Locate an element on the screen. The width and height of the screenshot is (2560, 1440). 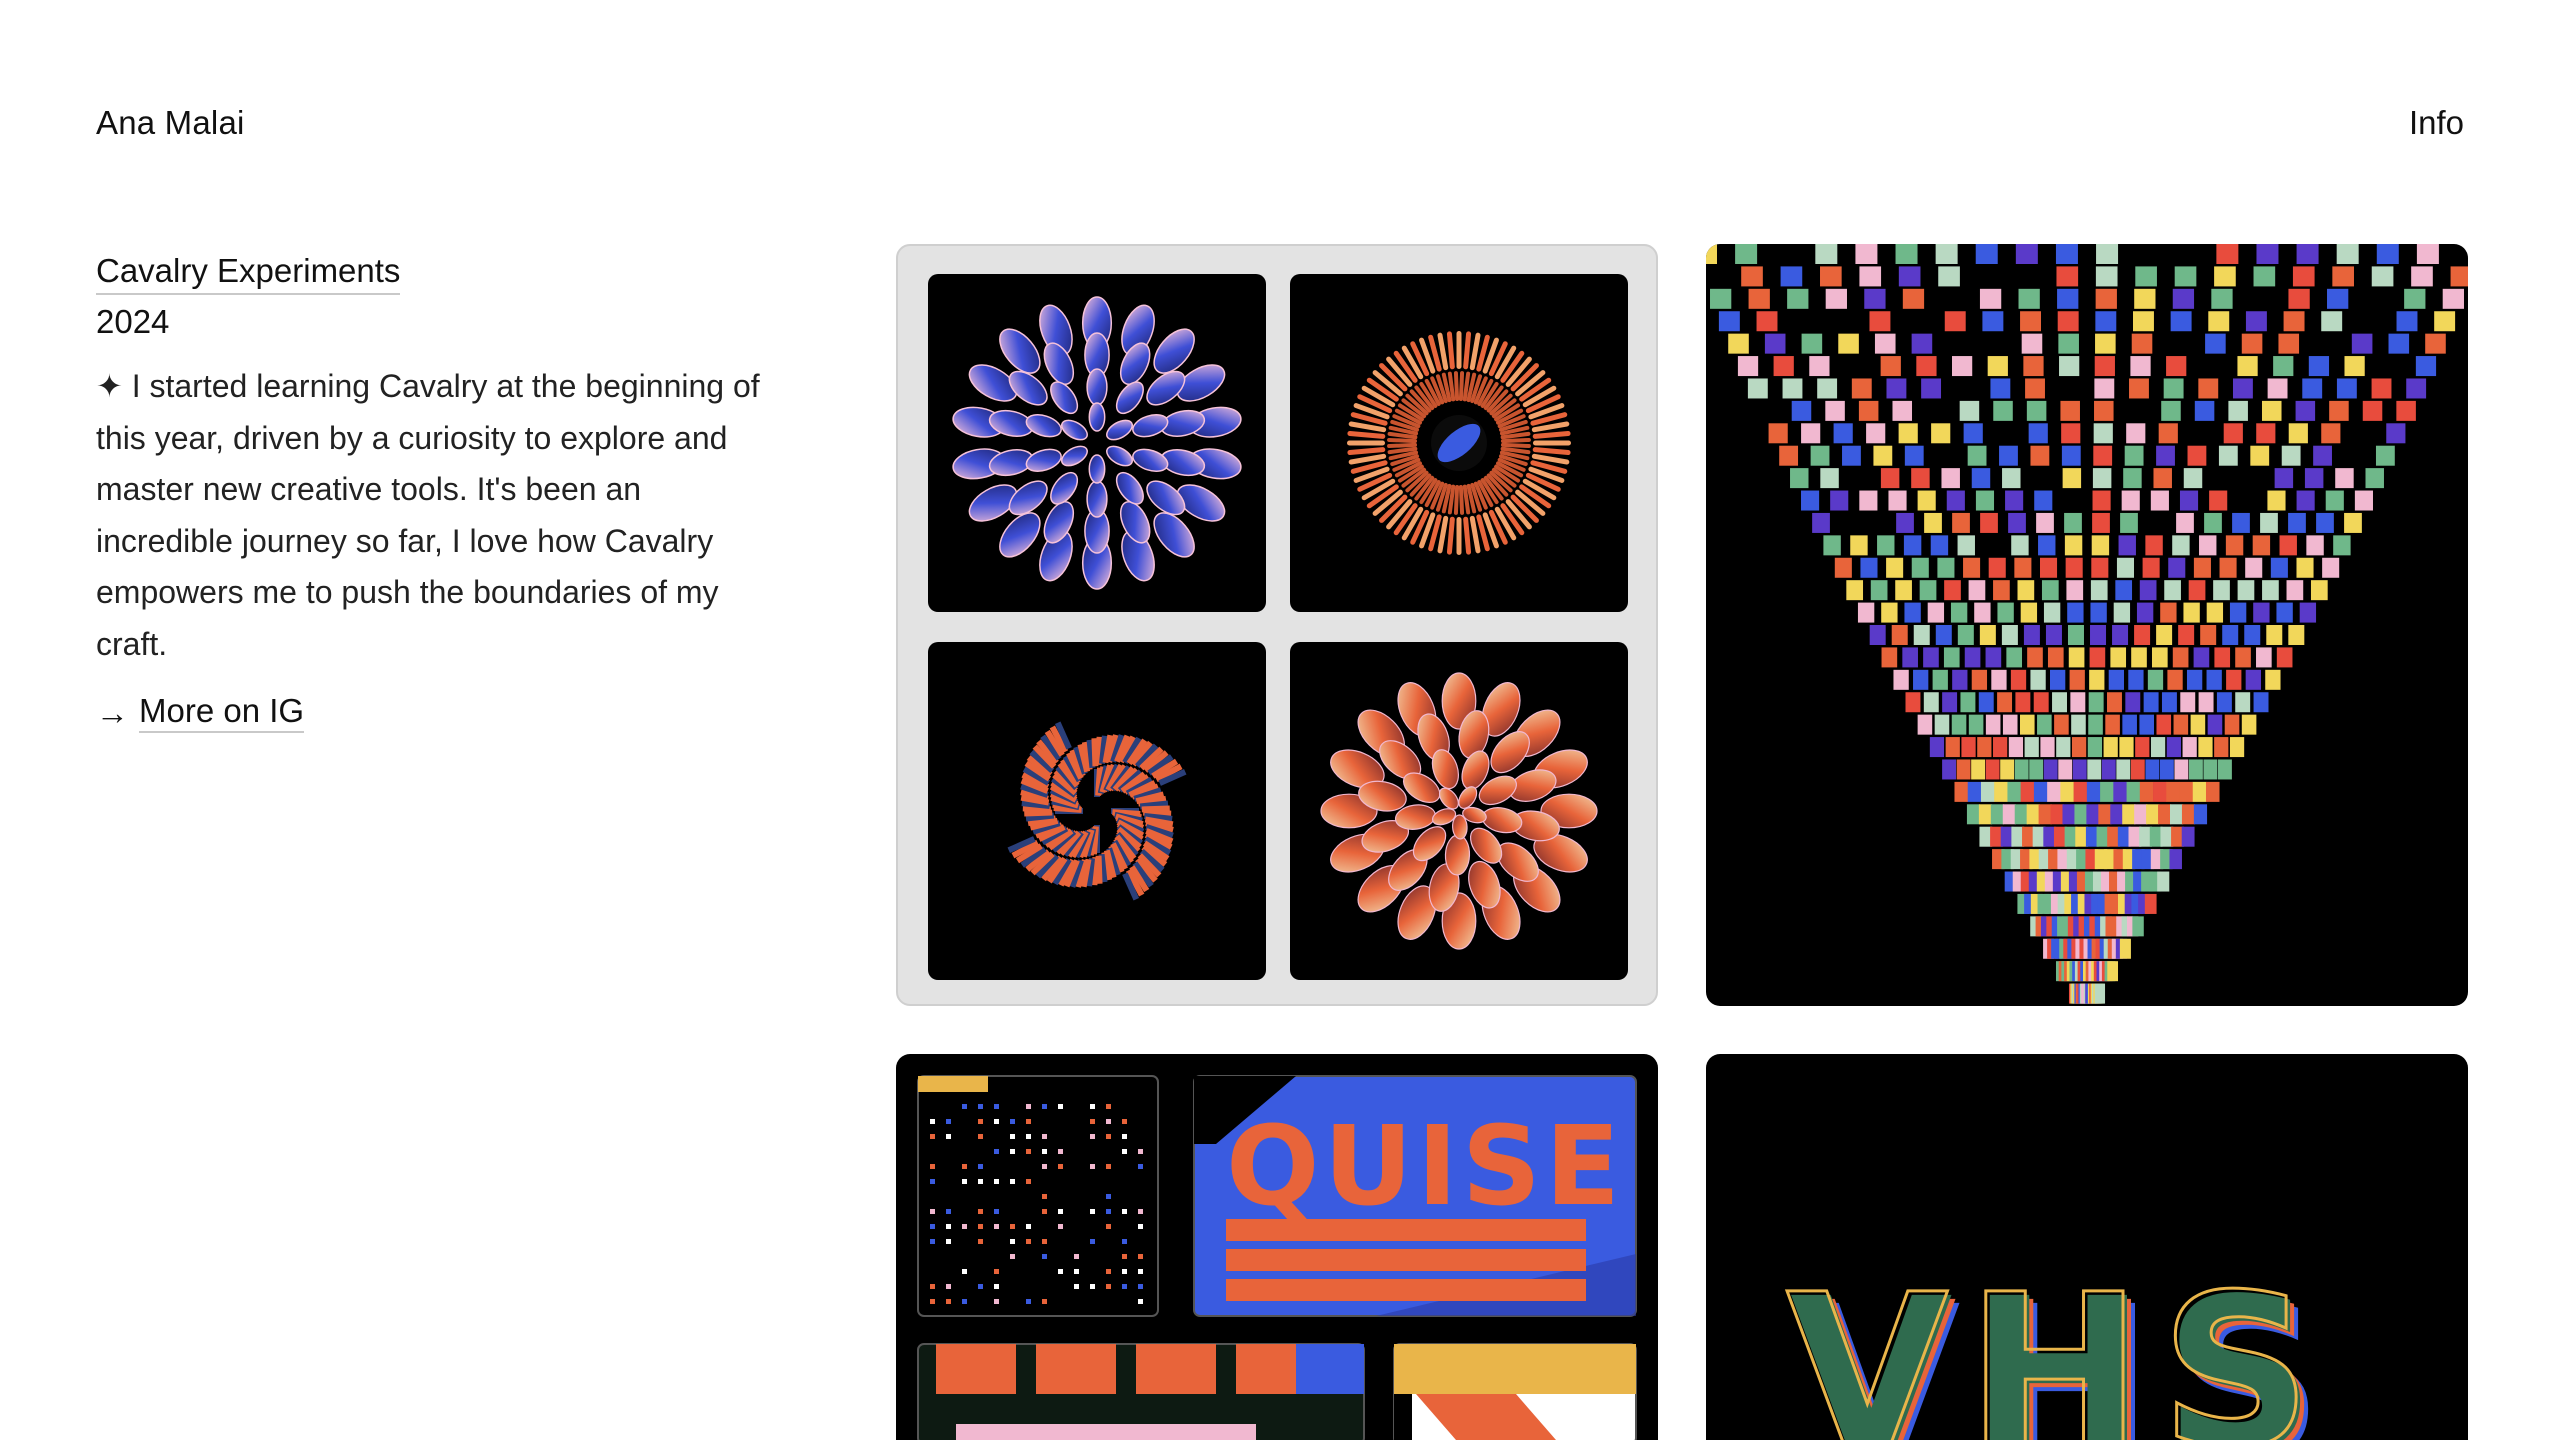
render-blue-pink-petals-image is located at coordinates (1097, 443).